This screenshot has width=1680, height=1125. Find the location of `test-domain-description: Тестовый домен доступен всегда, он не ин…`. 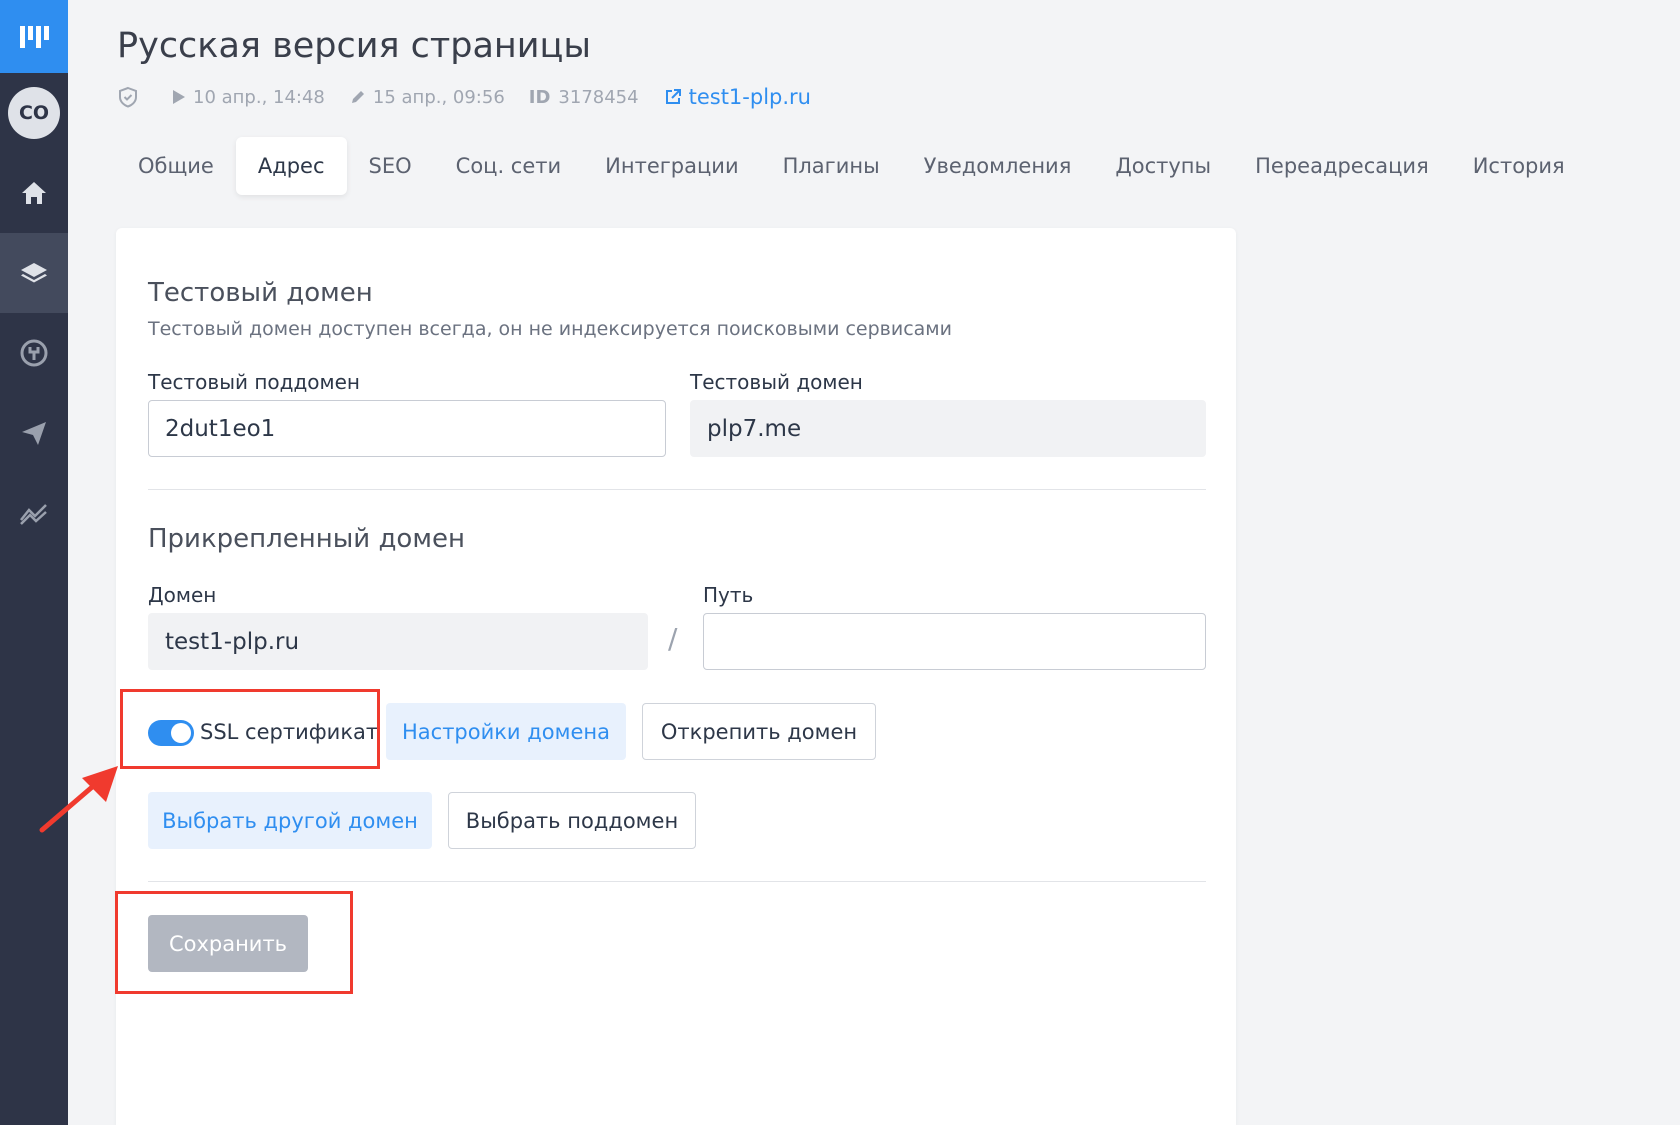

test-domain-description: Тестовый домен доступен всегда, он не ин… is located at coordinates (550, 329).